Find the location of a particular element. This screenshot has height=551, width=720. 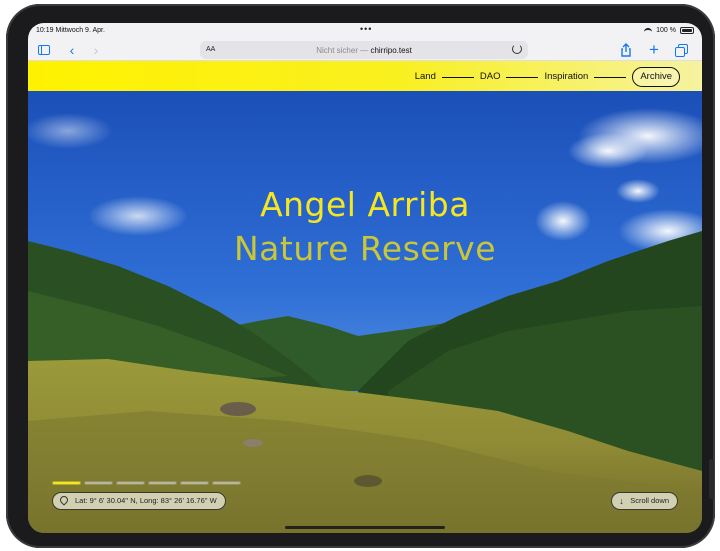

hero-title-line1: Angel Arriba is located at coordinates (365, 204).